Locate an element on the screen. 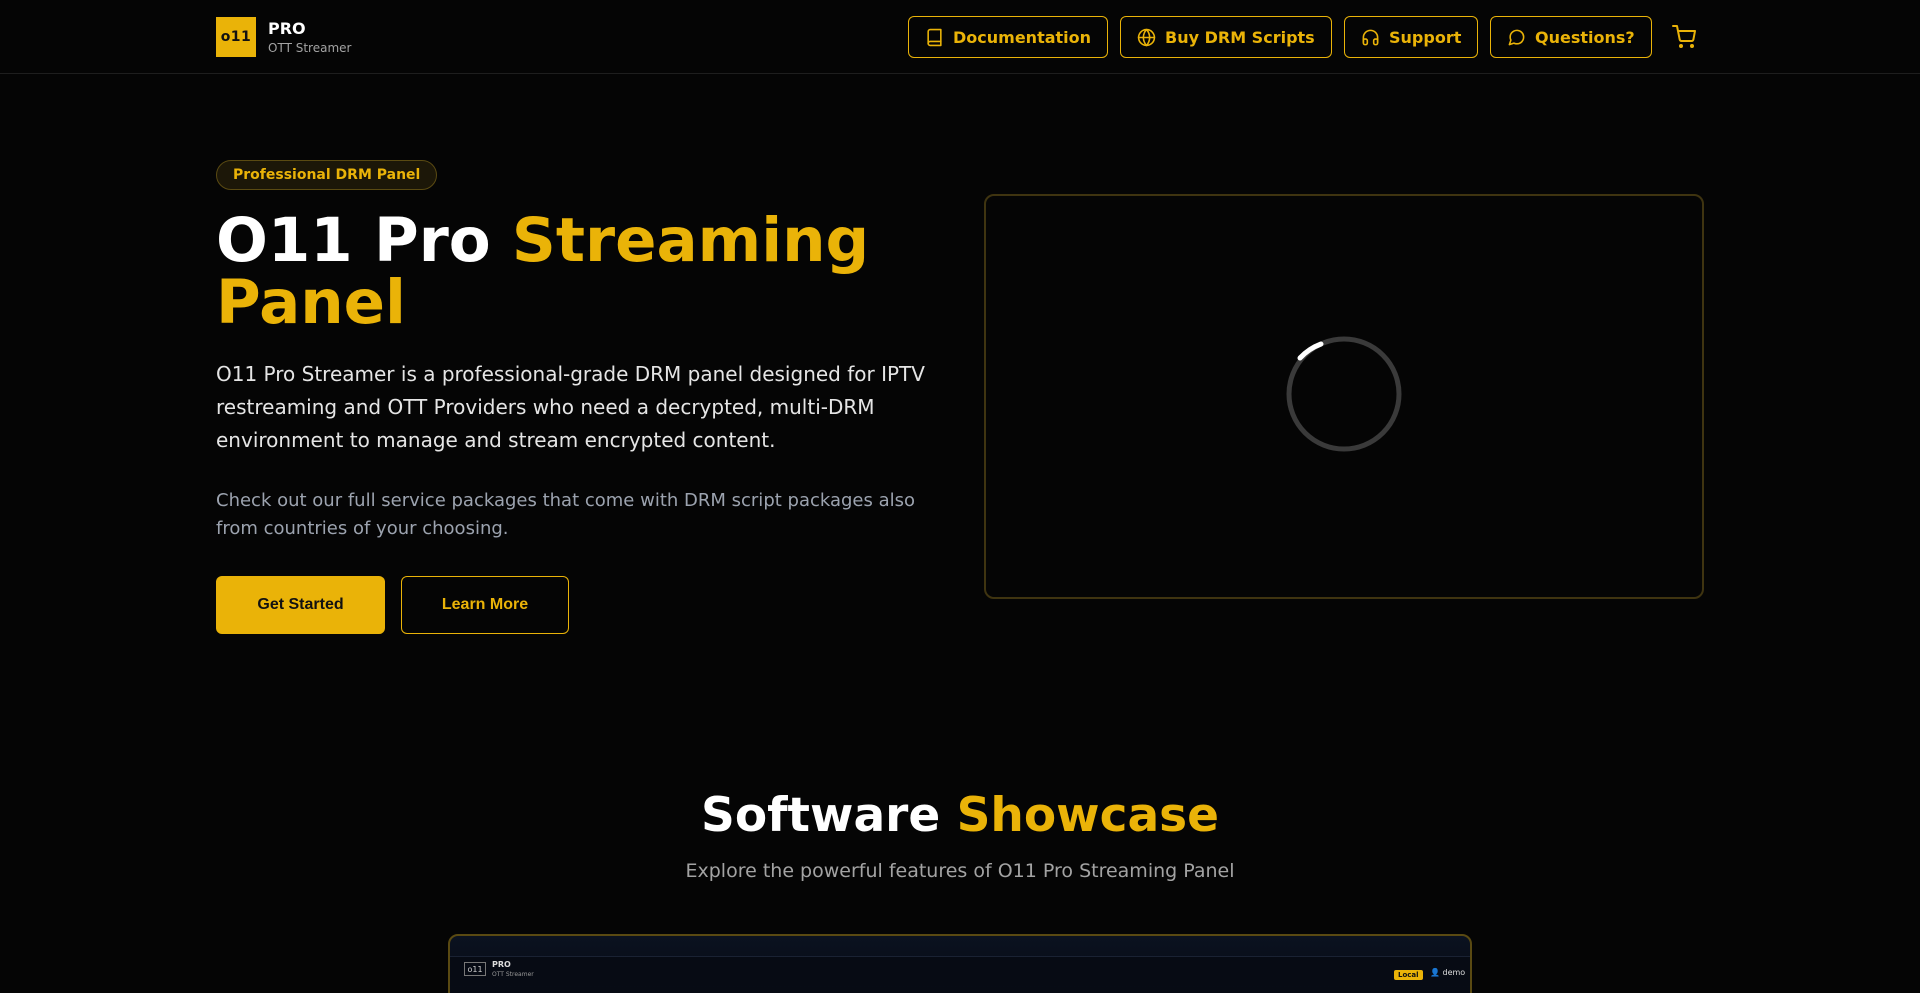 Image resolution: width=1920 pixels, height=993 pixels. learn-more-button: Learn More is located at coordinates (485, 605).